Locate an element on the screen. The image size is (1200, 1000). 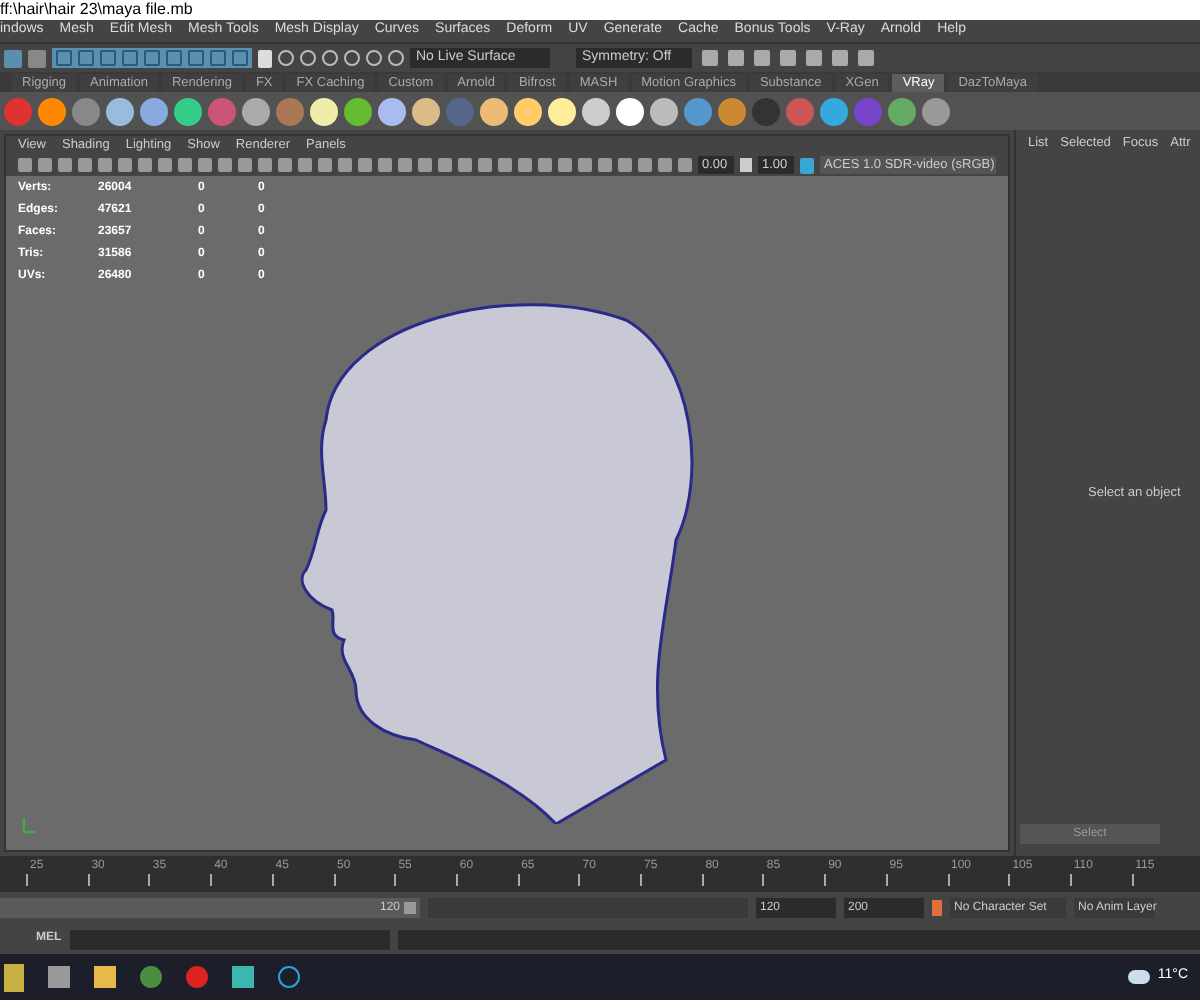
lock-icon is located at coordinates (265, 58).